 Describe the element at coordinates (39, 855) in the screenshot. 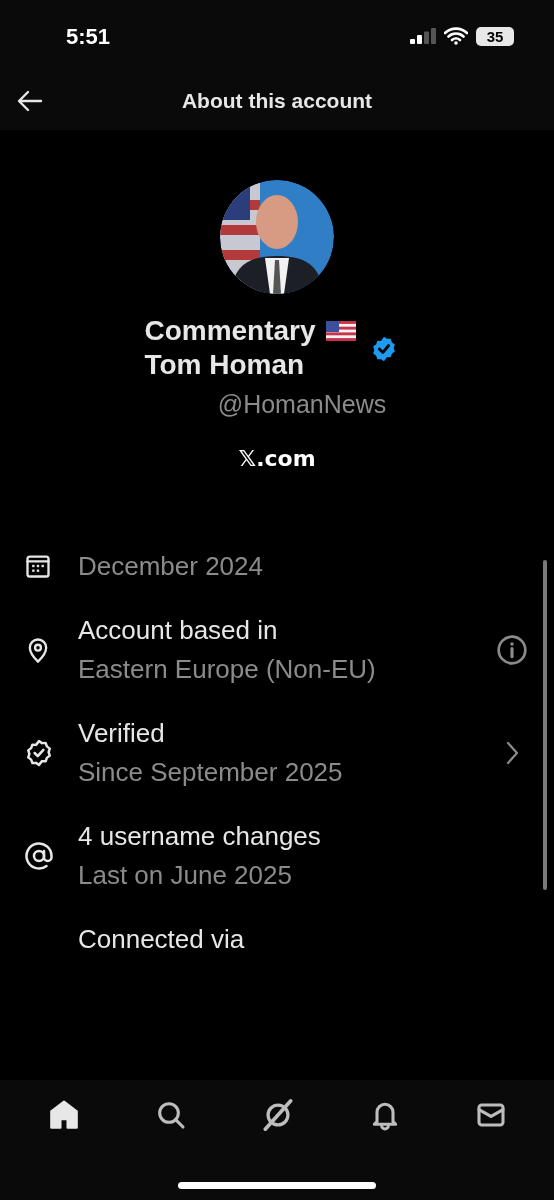

I see `at-sign-icon` at that location.